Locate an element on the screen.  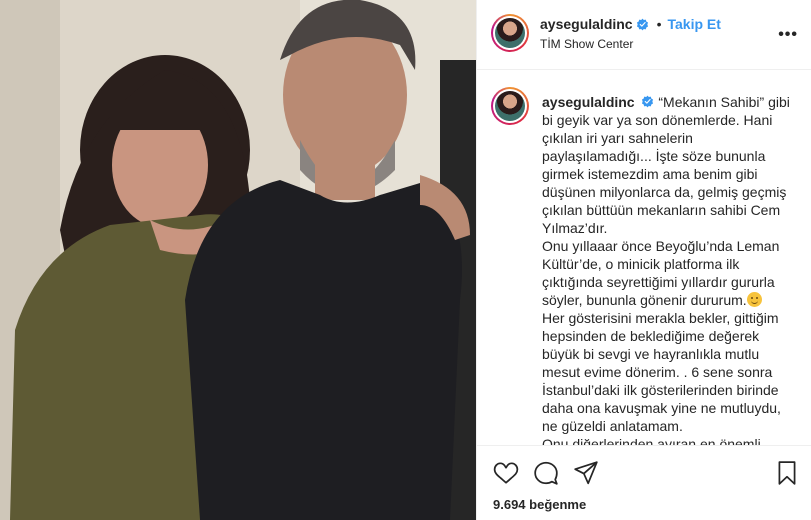
follow-button: Takip Et is located at coordinates (694, 24).